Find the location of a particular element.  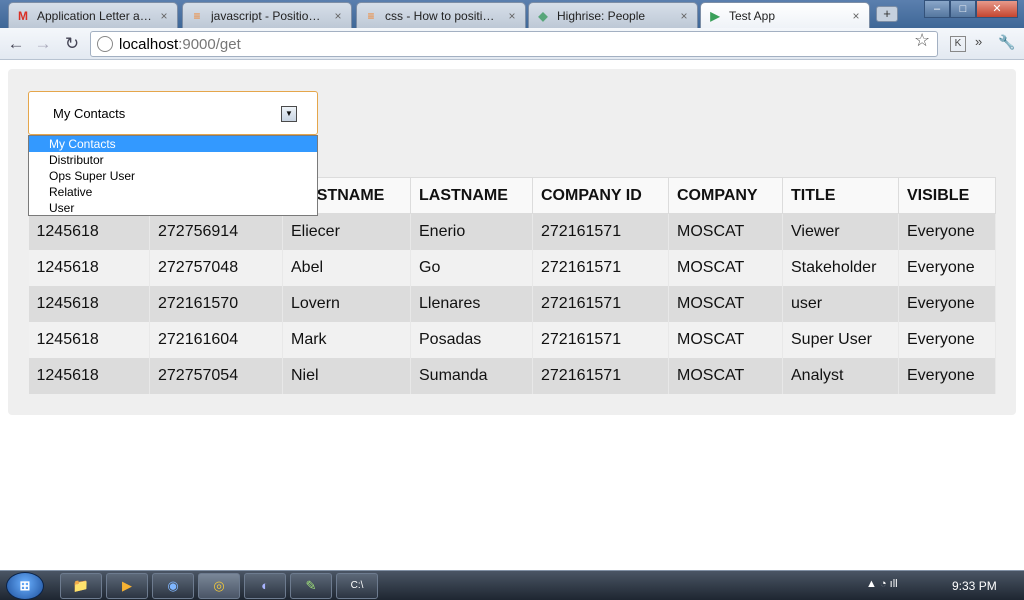

maximize-button: □ is located at coordinates (963, 9).